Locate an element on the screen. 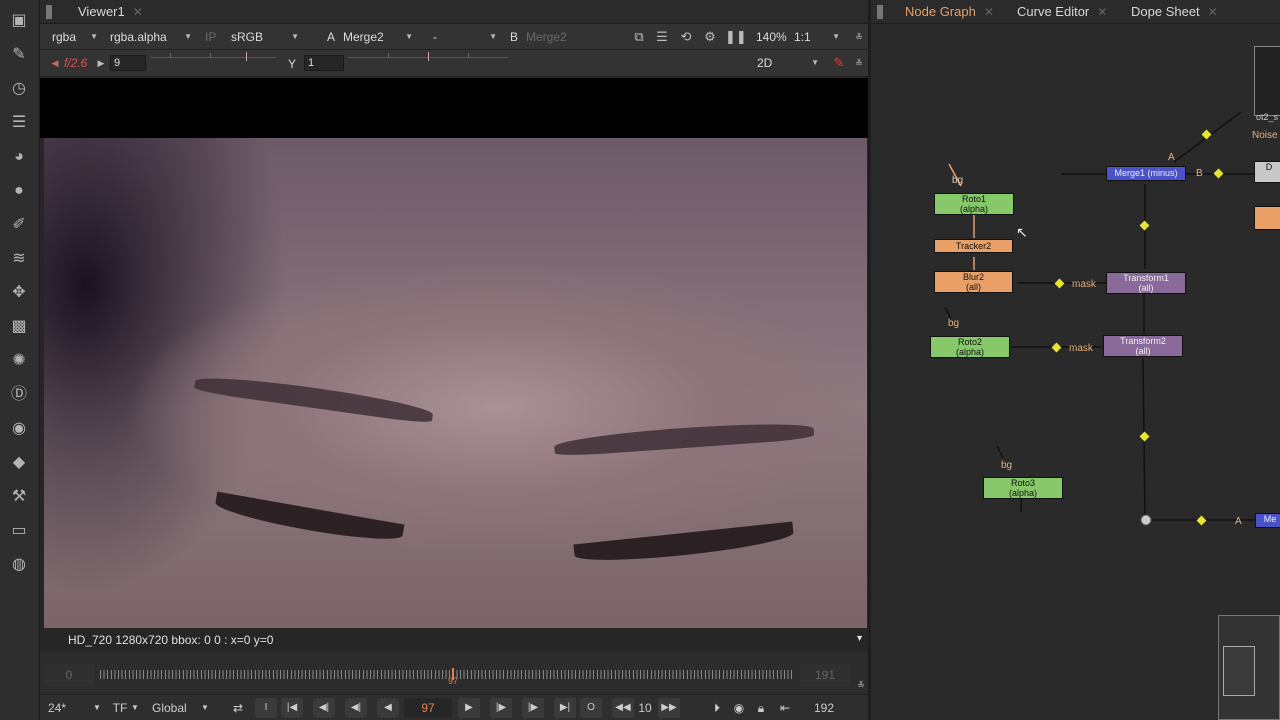  particles-icon: ✺ is located at coordinates (19, 361).